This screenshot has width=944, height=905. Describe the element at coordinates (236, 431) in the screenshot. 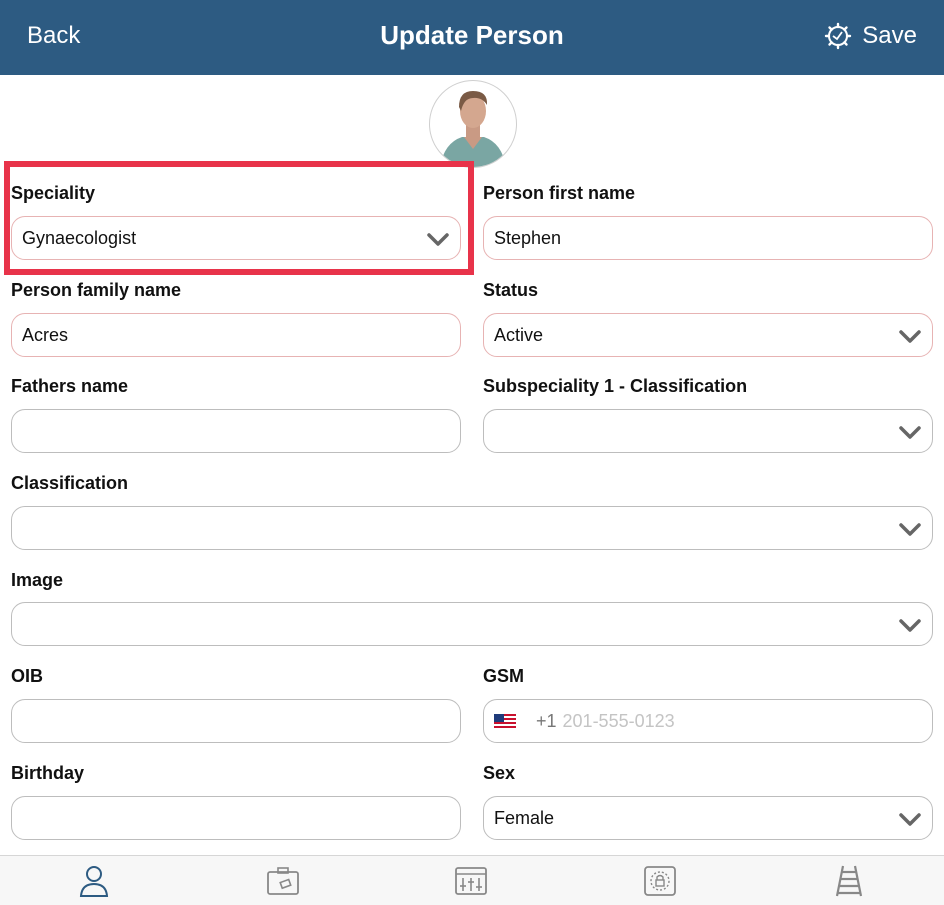

I see `fathers-name-field` at that location.